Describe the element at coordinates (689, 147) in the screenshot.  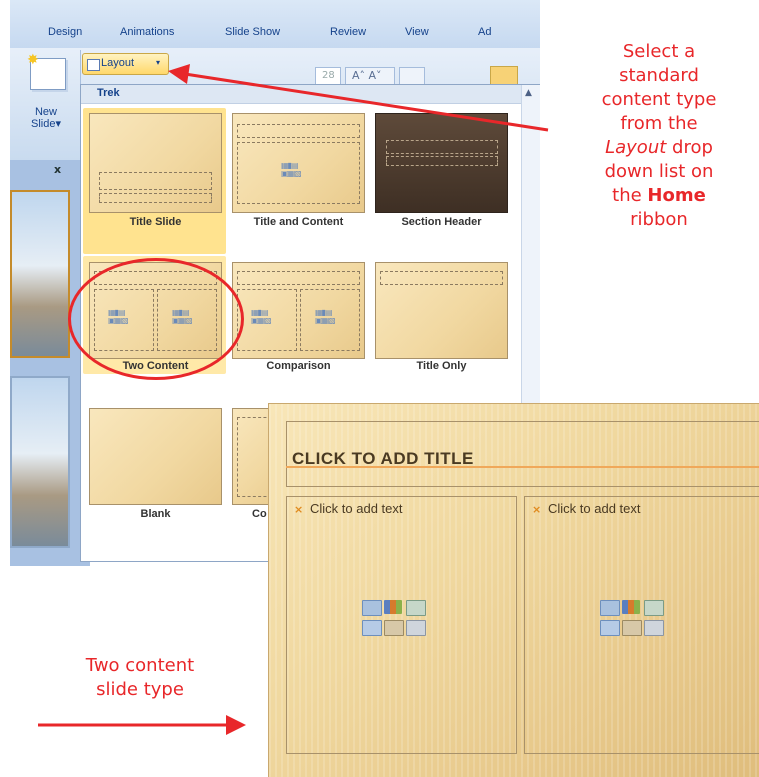
I see `annotation-text: drop` at that location.